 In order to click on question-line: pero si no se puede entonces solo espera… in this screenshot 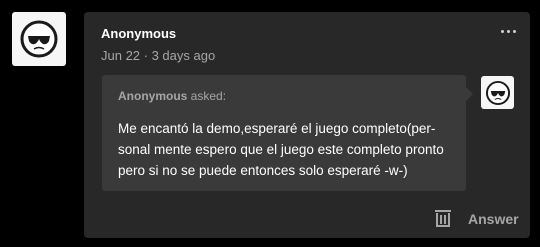, I will do `click(263, 170)`.